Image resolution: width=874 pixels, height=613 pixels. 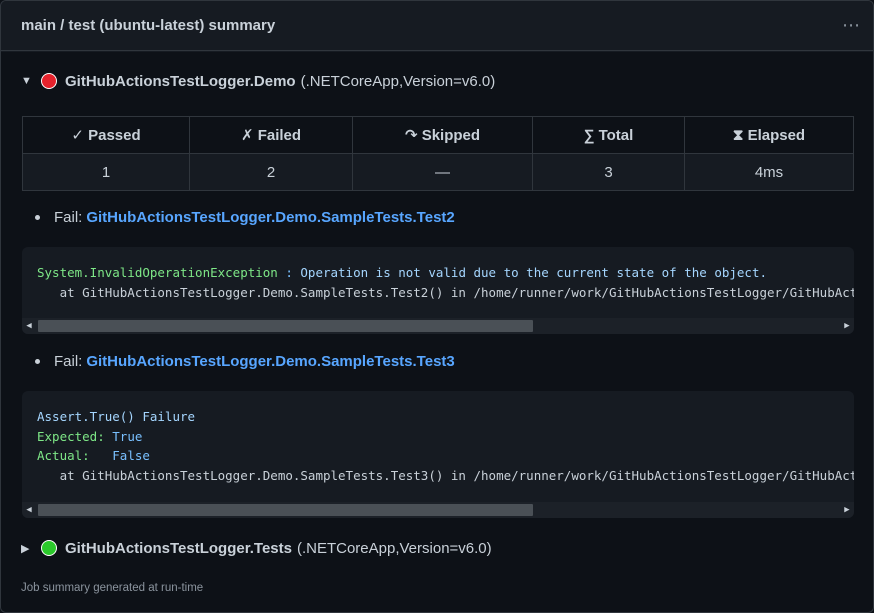 I want to click on expected-value: True, so click(x=127, y=436).